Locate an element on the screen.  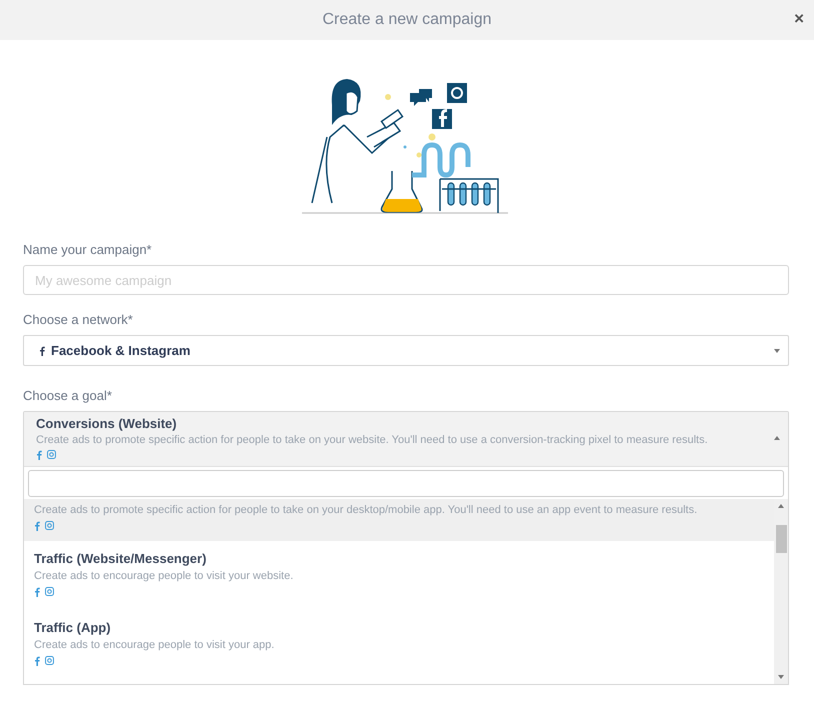
goal-option: Traffic (App) Create ads to encourage people to visit your app. is located at coordinates (399, 644).